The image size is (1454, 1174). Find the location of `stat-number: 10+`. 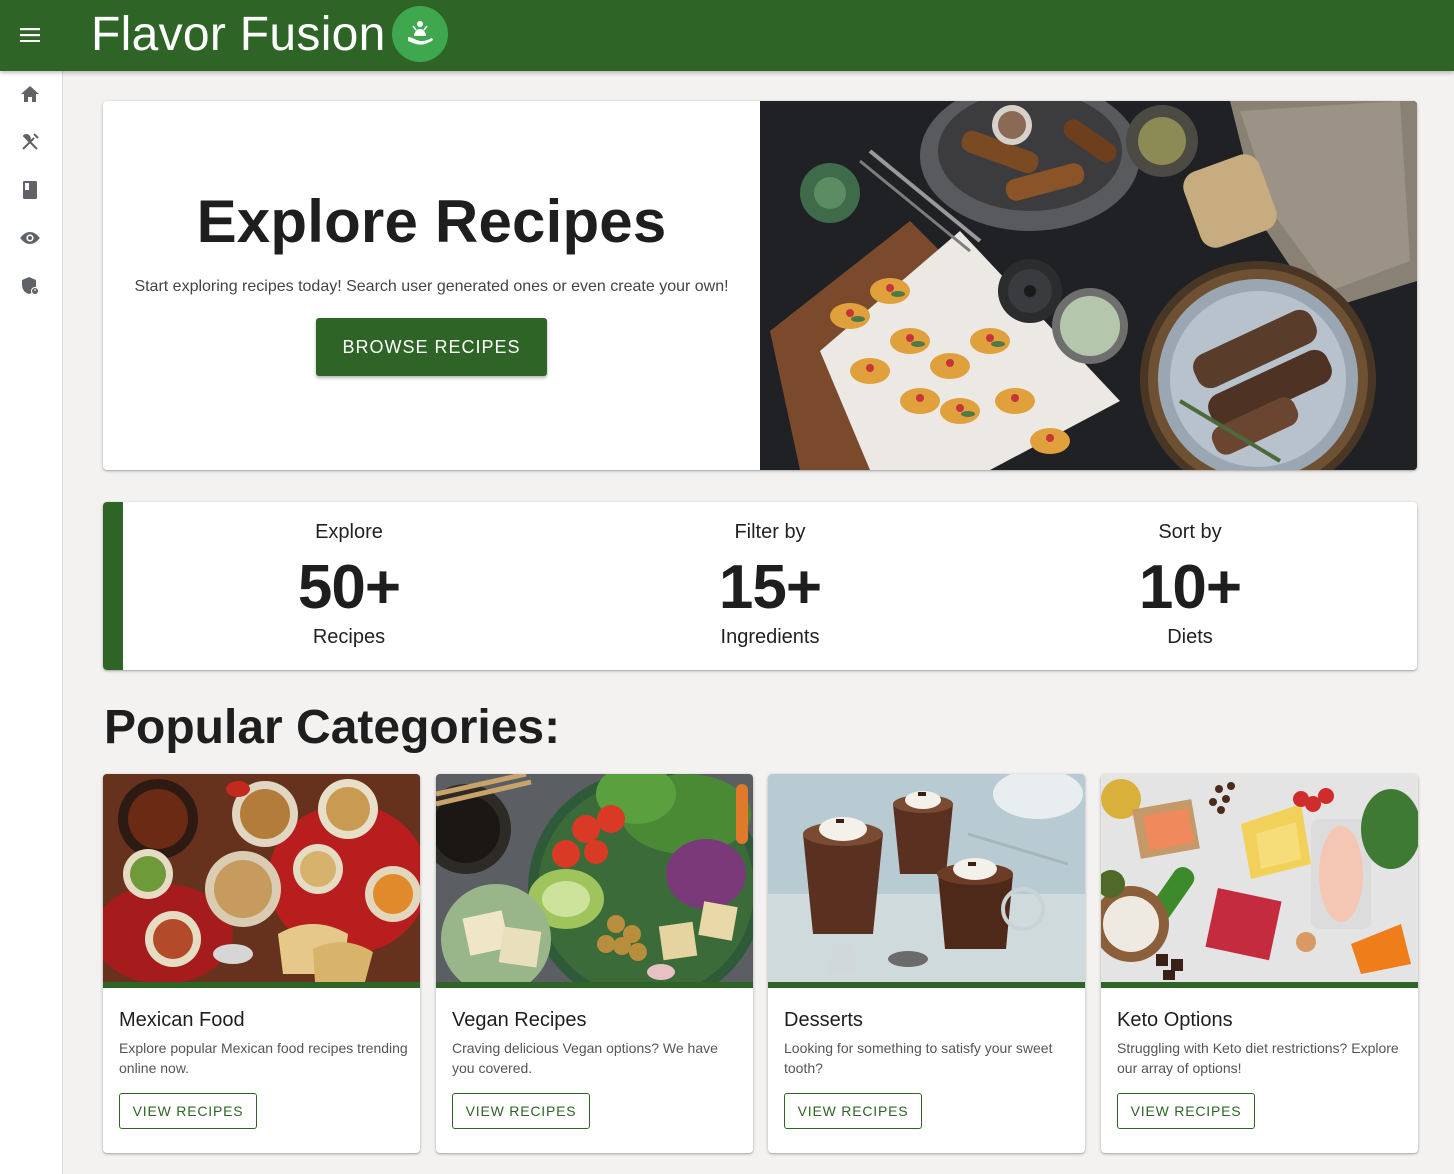

stat-number: 10+ is located at coordinates (1190, 587).